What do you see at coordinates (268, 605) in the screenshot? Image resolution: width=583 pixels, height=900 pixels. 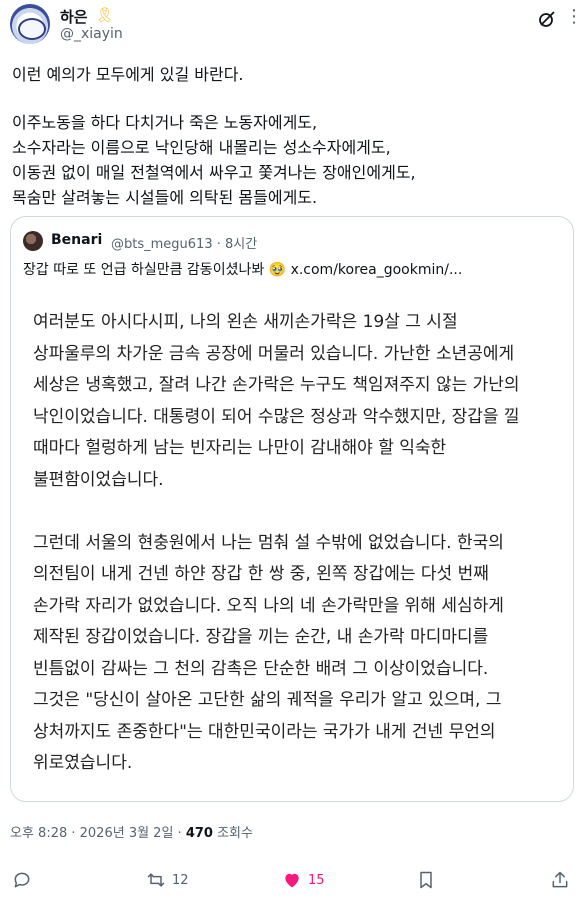 I see `image-text-line: 손가락 자리가 없었습니다. 오직 나의 네 손가락만을 위해 세심하게` at bounding box center [268, 605].